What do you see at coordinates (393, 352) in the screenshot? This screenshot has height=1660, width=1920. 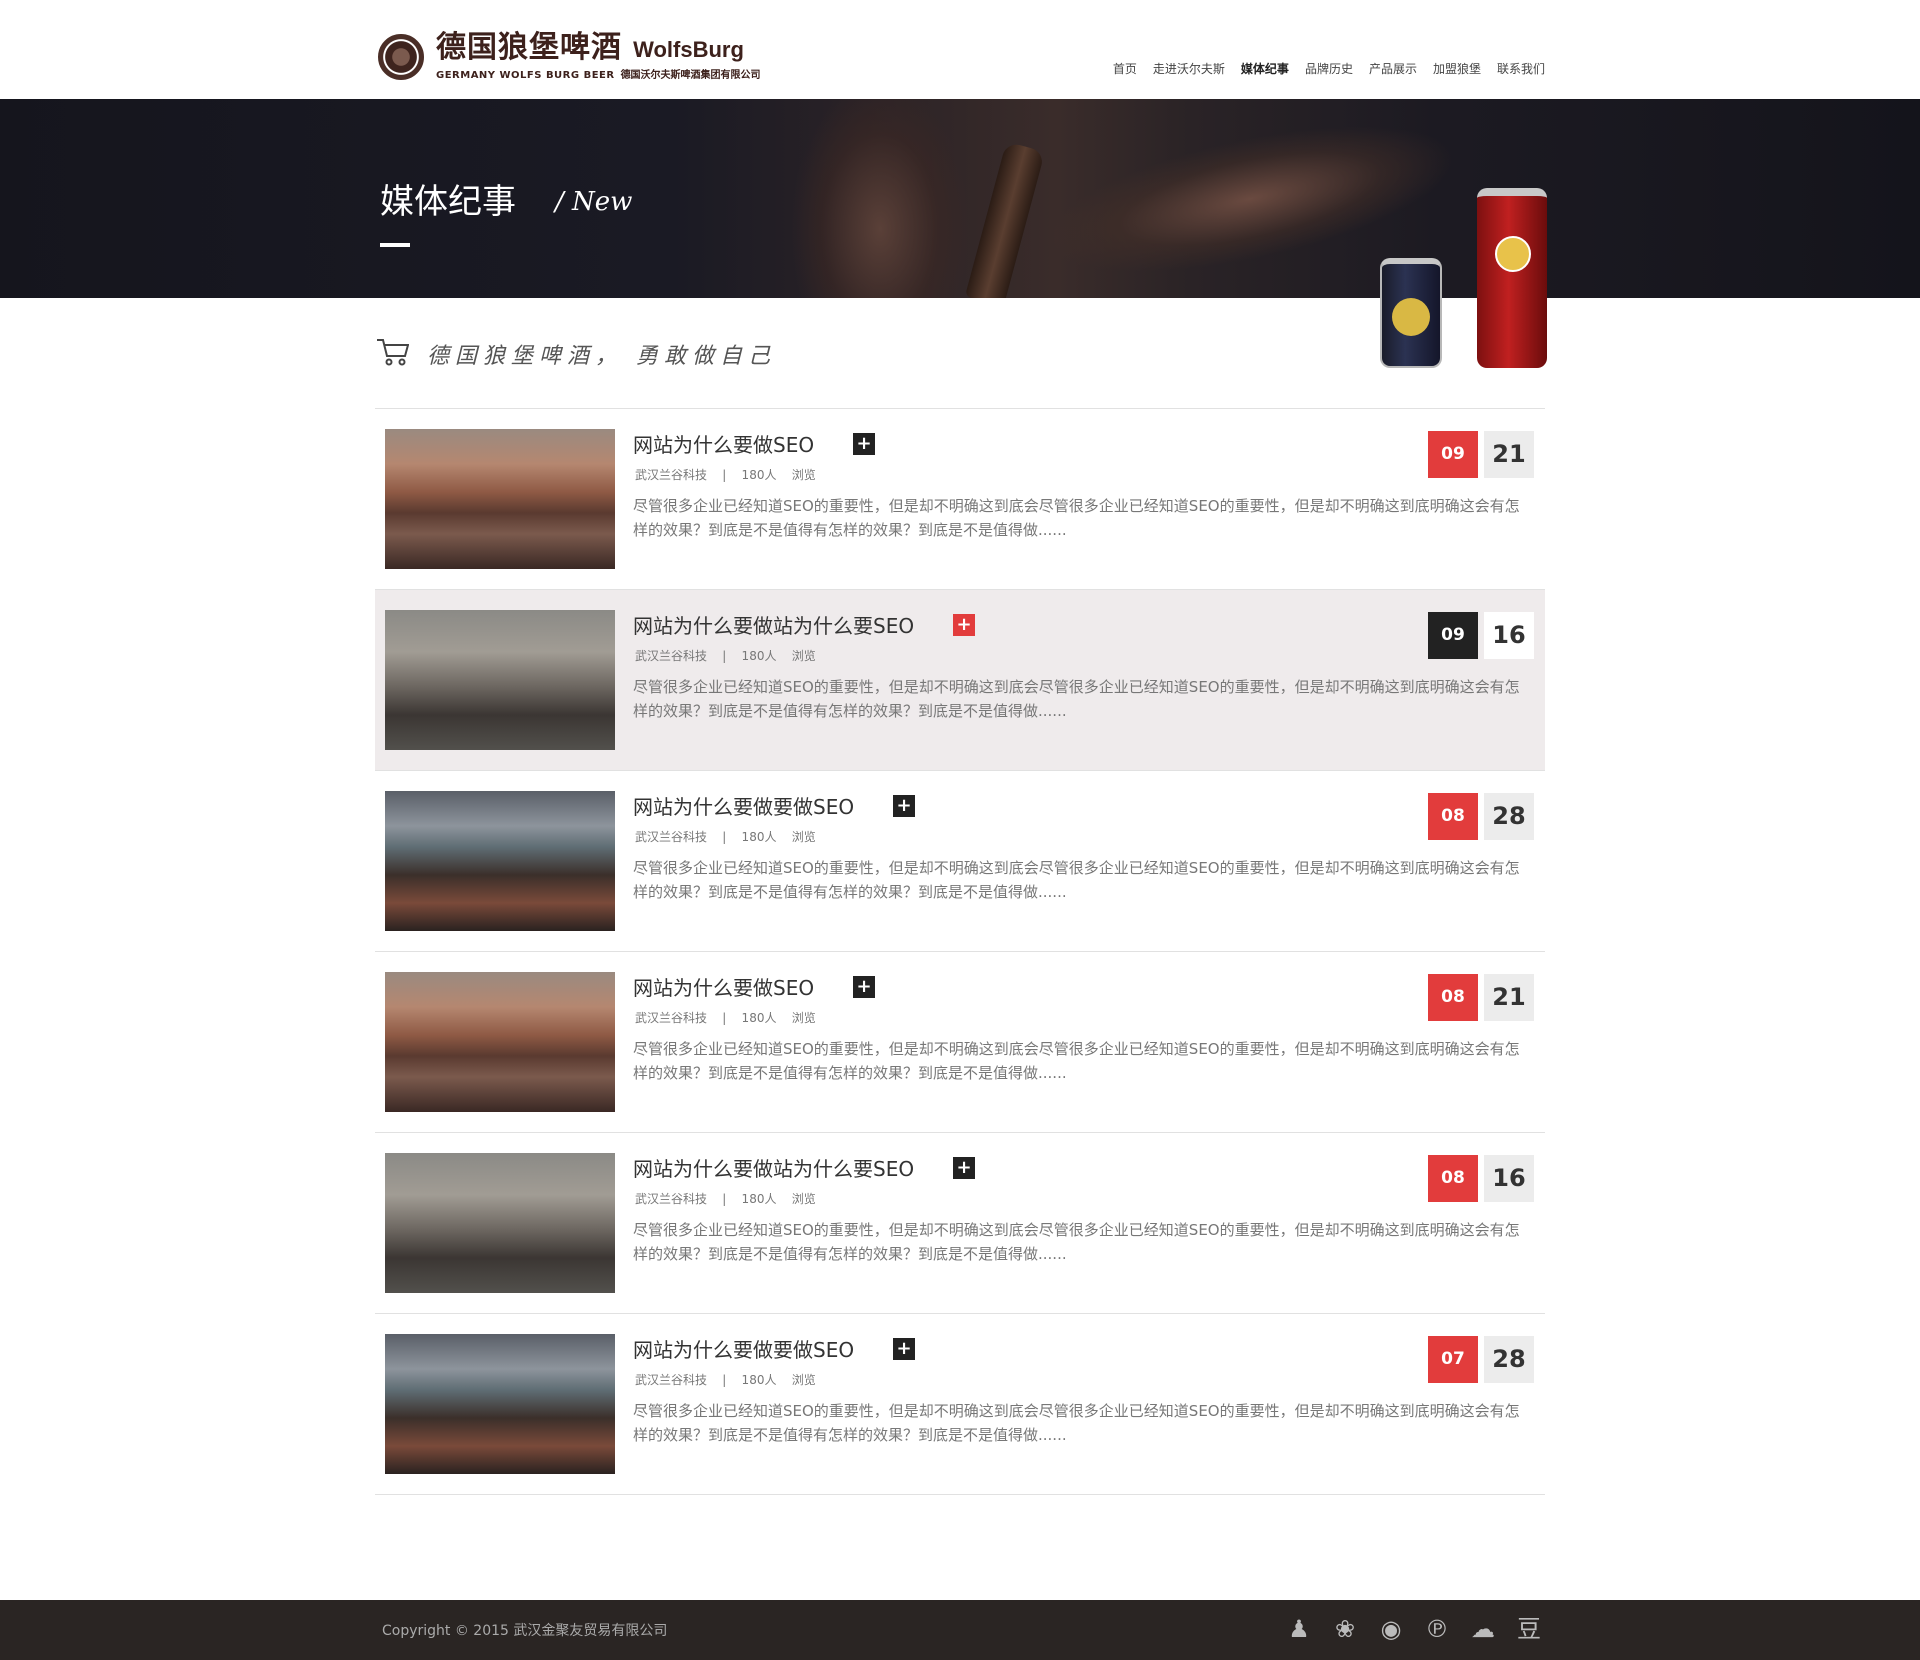 I see `cart-icon` at bounding box center [393, 352].